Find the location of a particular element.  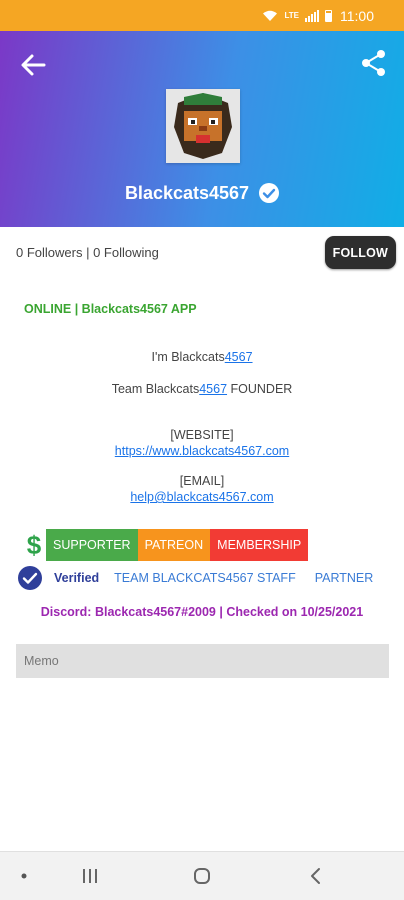

online-status: ONLINE | Blackcats4567 APP is located at coordinates (110, 309).